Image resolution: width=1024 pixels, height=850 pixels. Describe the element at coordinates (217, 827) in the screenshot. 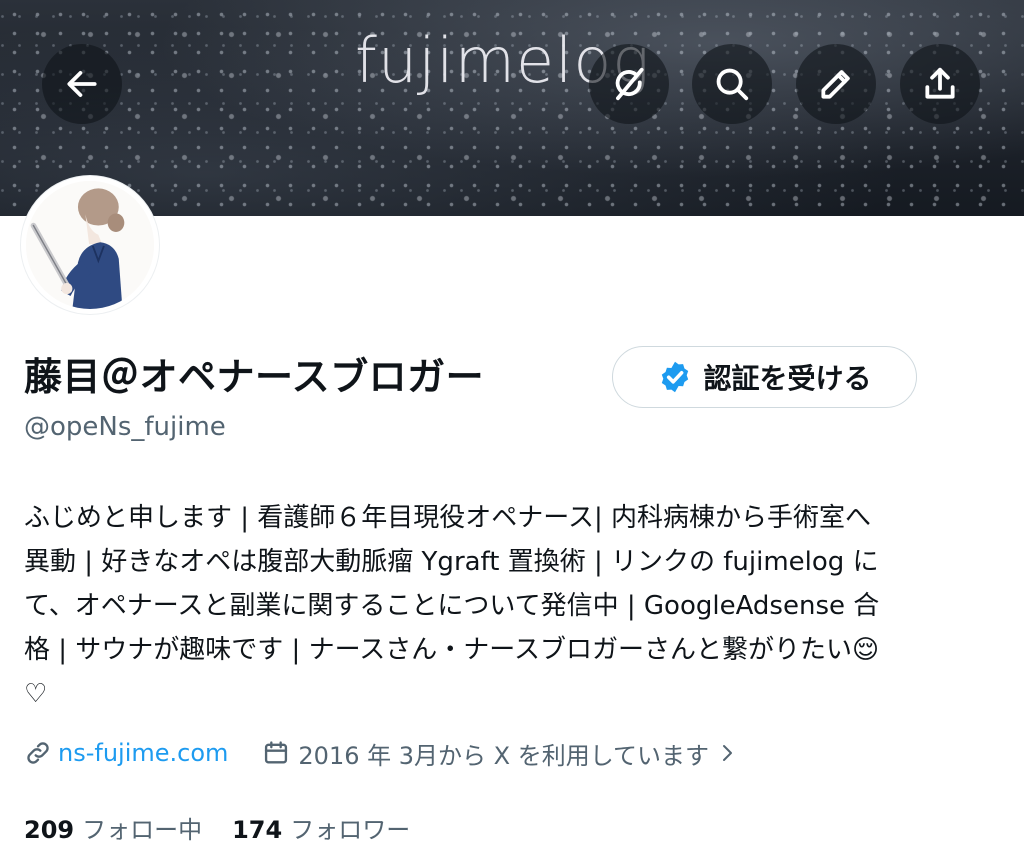

I see `follow-stats: 209 フォロー中 174 フォロワー` at that location.